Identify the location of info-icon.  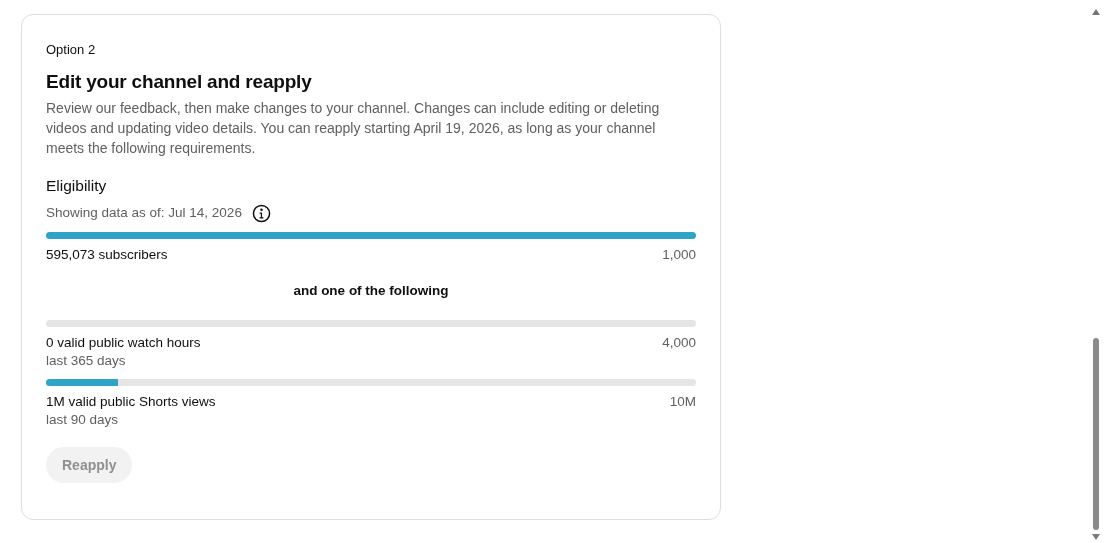
(261, 213).